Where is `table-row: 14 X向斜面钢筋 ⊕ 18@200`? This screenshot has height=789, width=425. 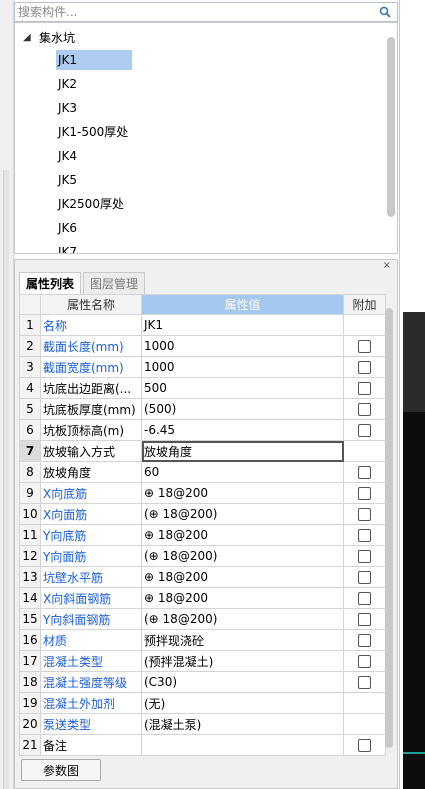
table-row: 14 X向斜面钢筋 ⊕ 18@200 is located at coordinates (202, 598).